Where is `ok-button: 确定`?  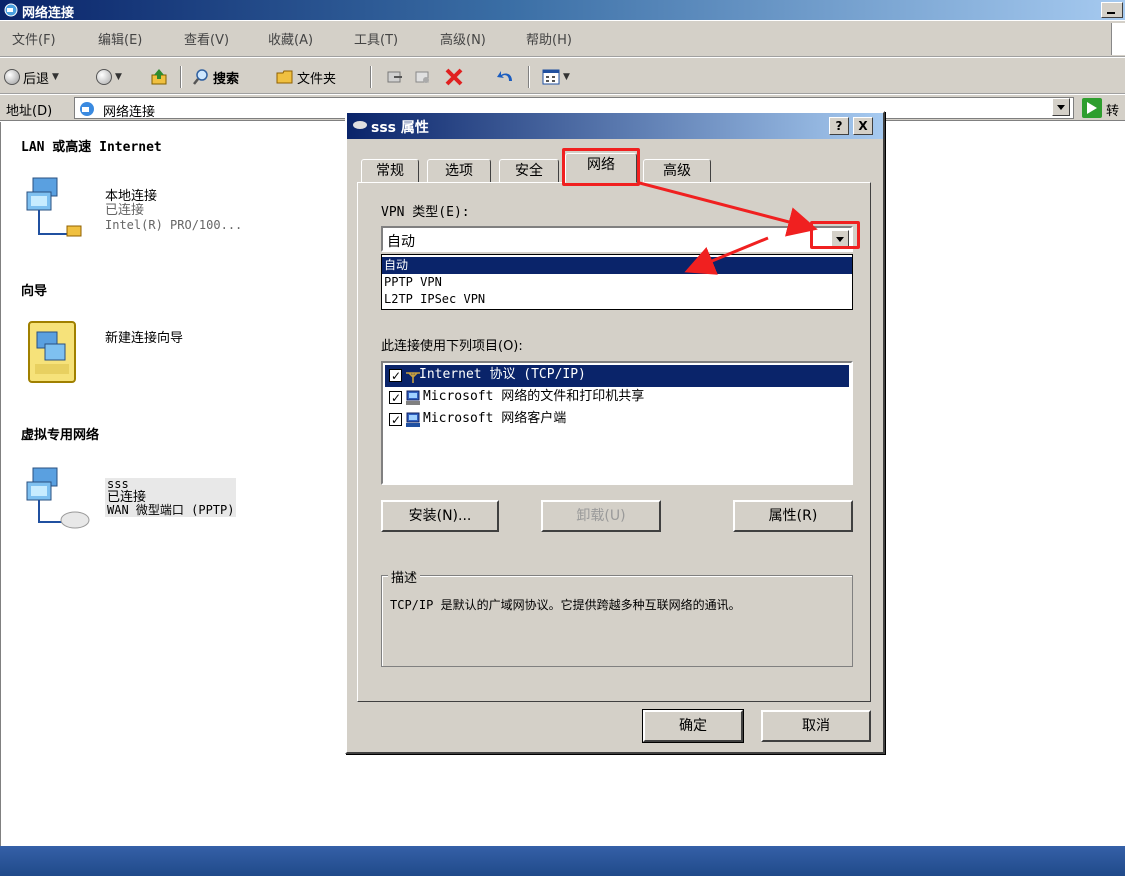
ok-button: 确定 is located at coordinates (693, 726).